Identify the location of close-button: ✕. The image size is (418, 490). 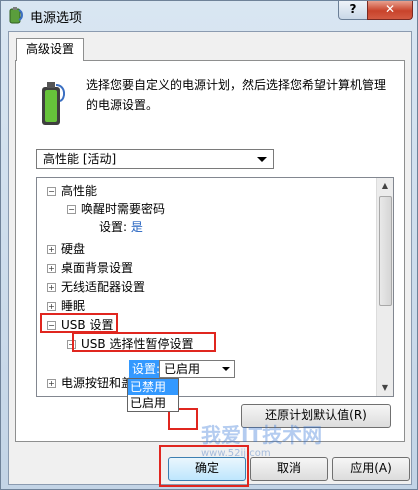
(390, 10).